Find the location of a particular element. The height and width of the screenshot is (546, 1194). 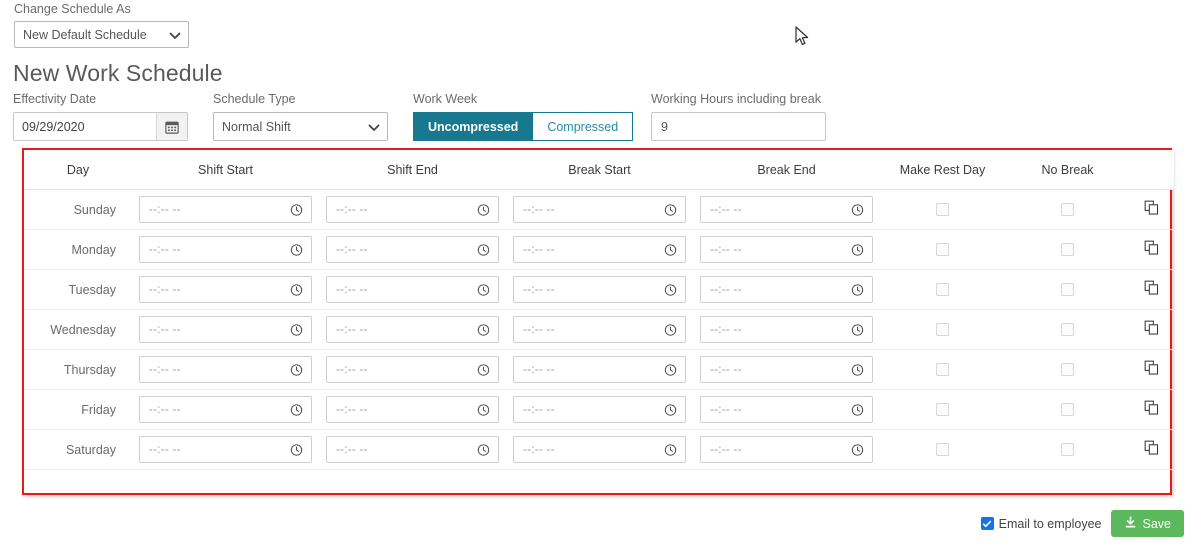

chevron-down-icon is located at coordinates (175, 34).